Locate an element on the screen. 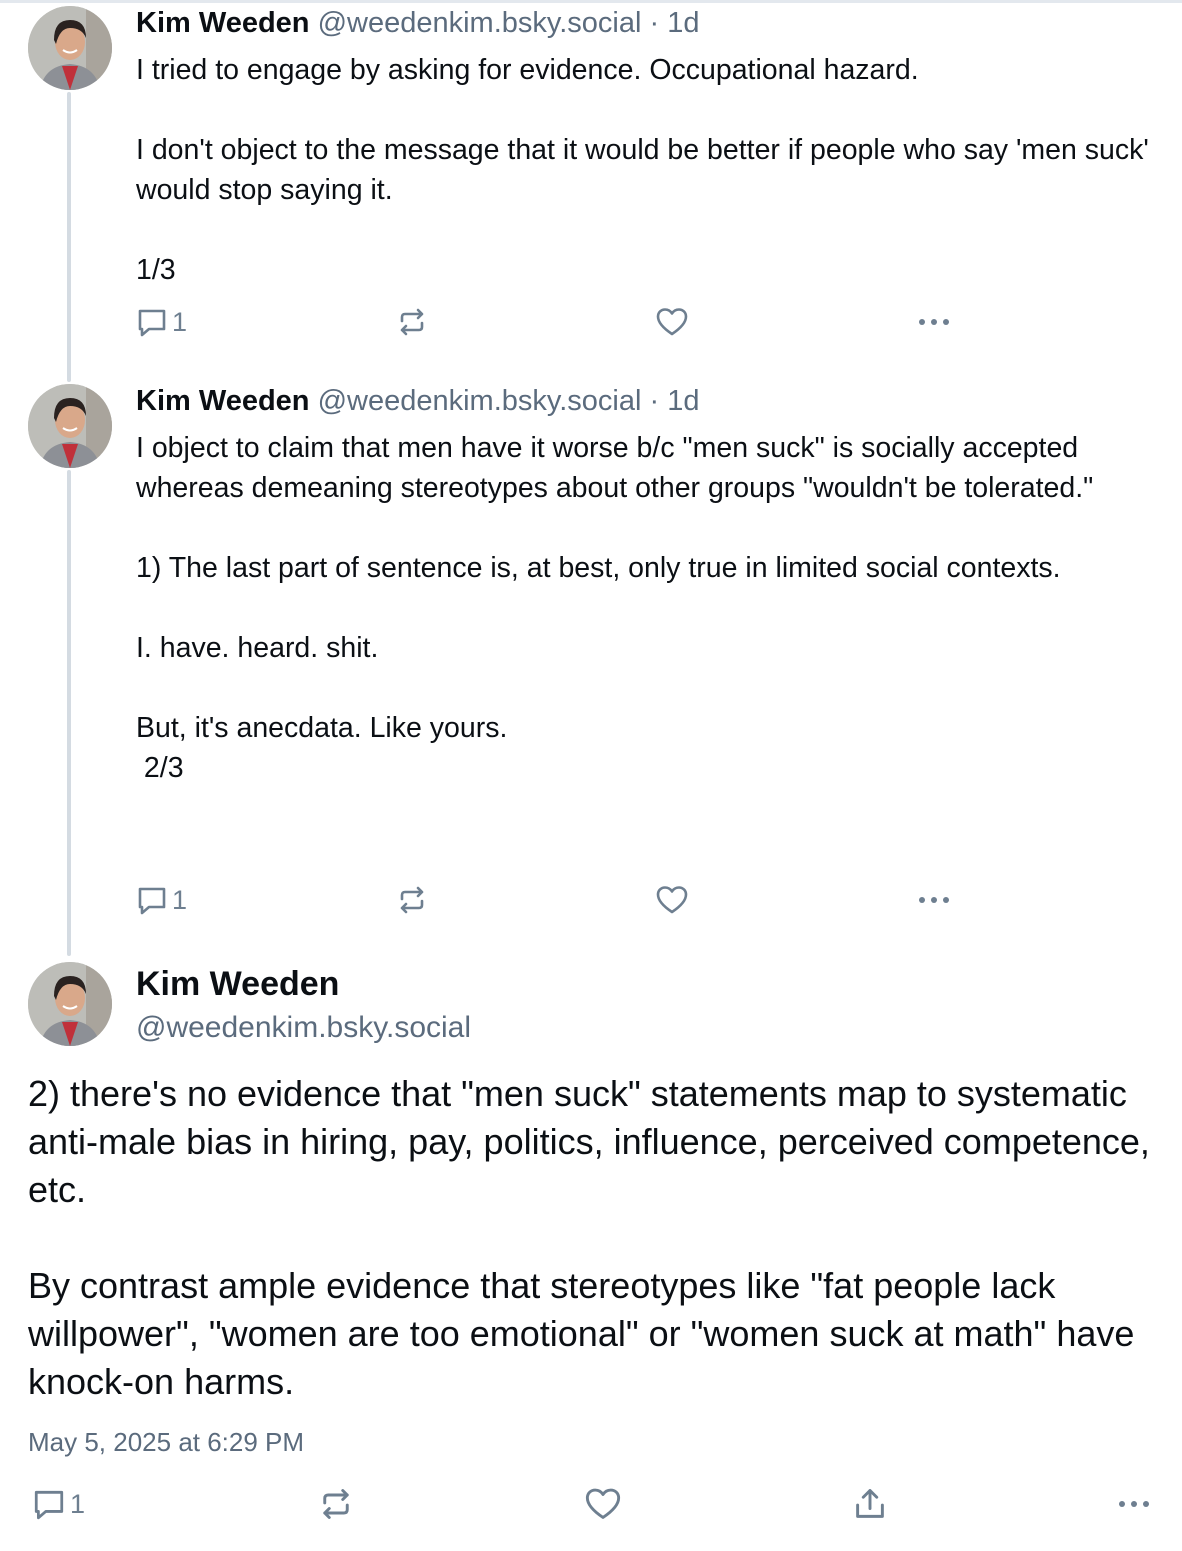 The image size is (1182, 1551). main-author-handle: @weedenkim.bsky.social is located at coordinates (303, 1028).